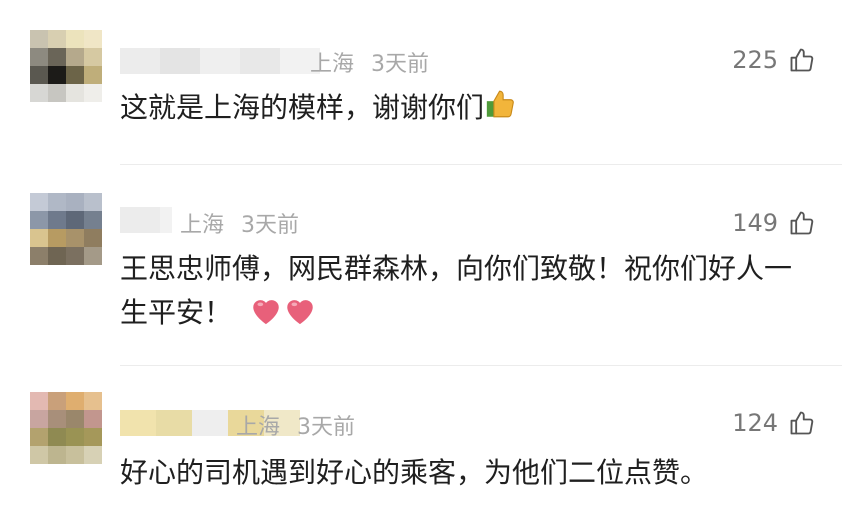 The image size is (842, 520). I want to click on comment-text: 王思忠师傅，网民群森林，向你们致敬！祝你们好人一生平安！, so click(461, 291).